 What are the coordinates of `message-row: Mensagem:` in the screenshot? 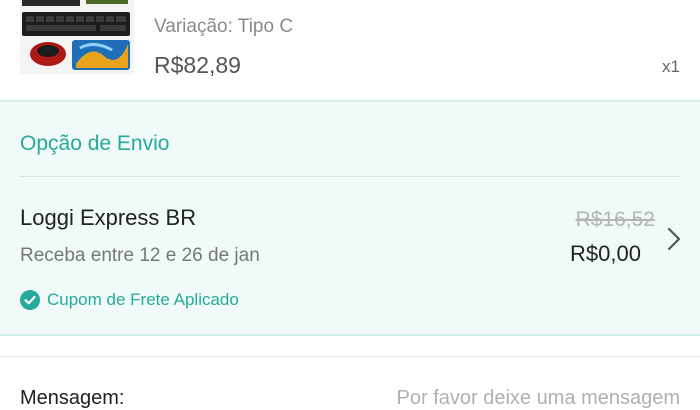 It's located at (350, 383).